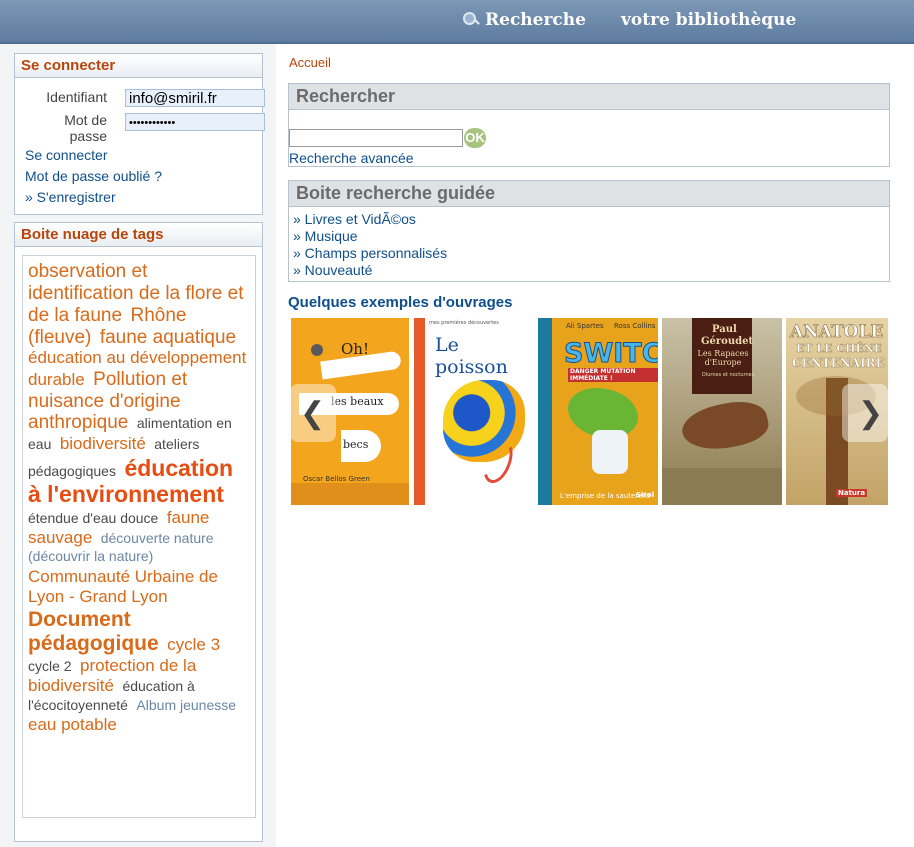 Image resolution: width=914 pixels, height=847 pixels. I want to click on tag-link: biodiversité, so click(103, 443).